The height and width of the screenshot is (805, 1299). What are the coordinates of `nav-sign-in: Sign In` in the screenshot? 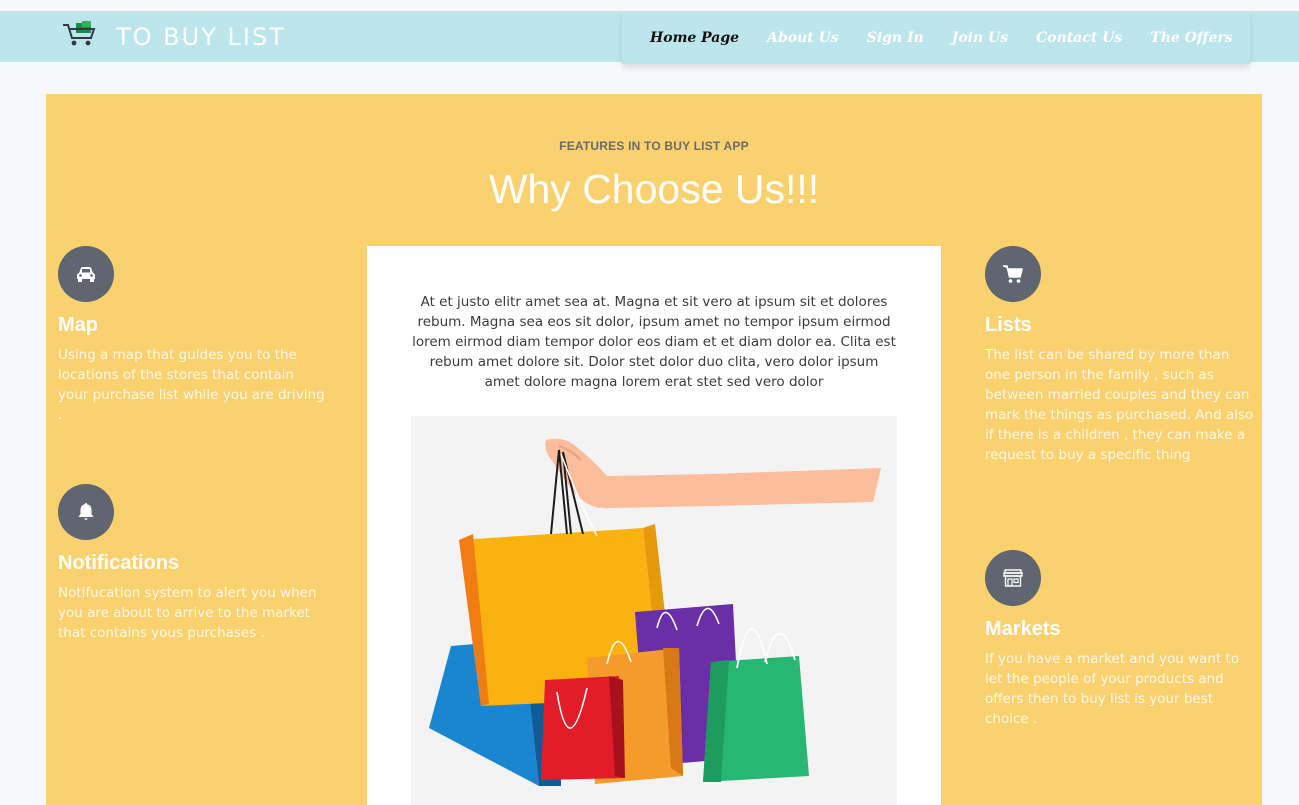 It's located at (895, 38).